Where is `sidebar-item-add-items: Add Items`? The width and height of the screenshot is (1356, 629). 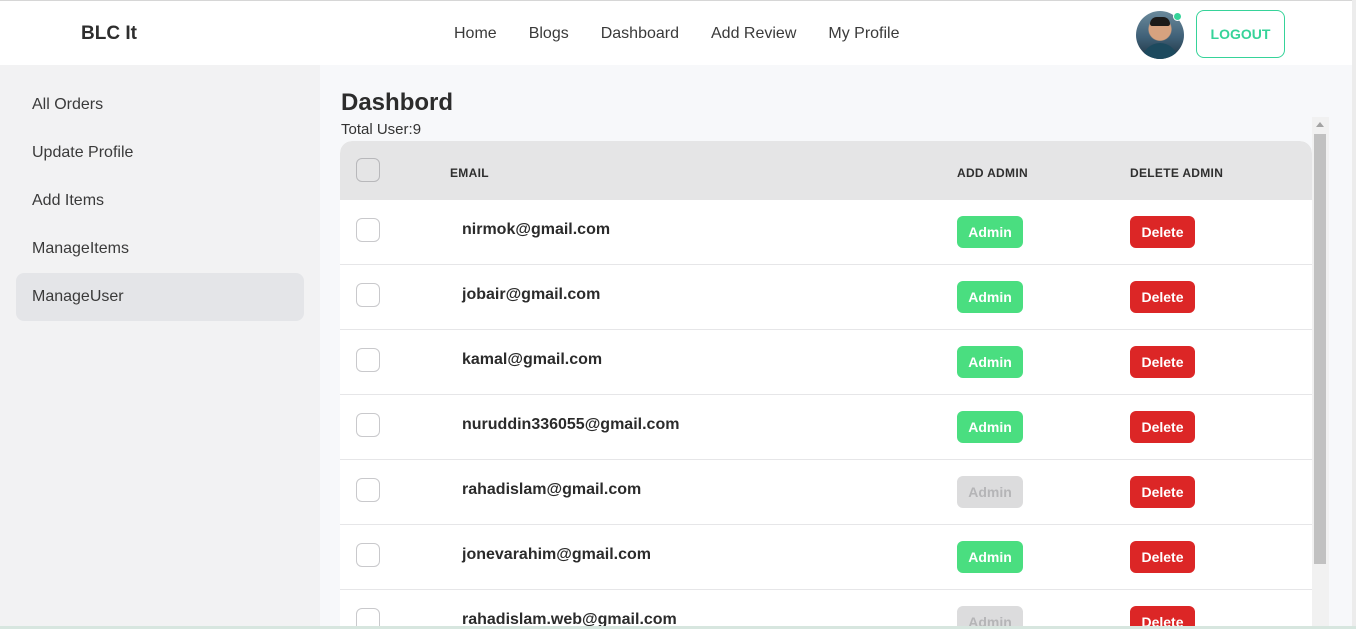 sidebar-item-add-items: Add Items is located at coordinates (160, 201).